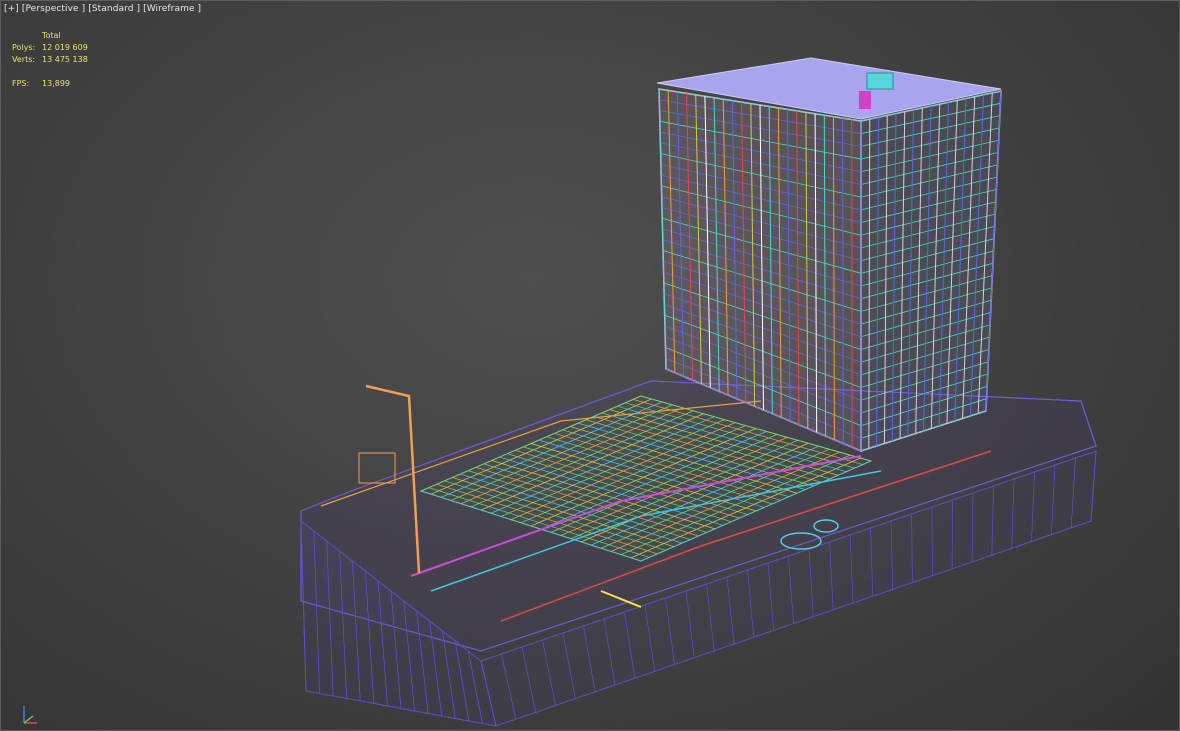 The width and height of the screenshot is (1180, 731). I want to click on y-axis-line, so click(28, 719).